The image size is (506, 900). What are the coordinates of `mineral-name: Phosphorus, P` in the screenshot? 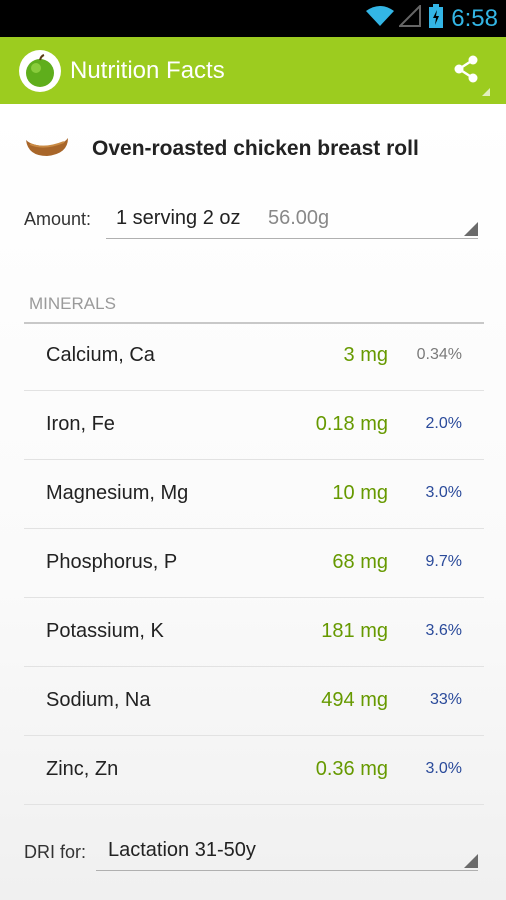 It's located at (112, 562).